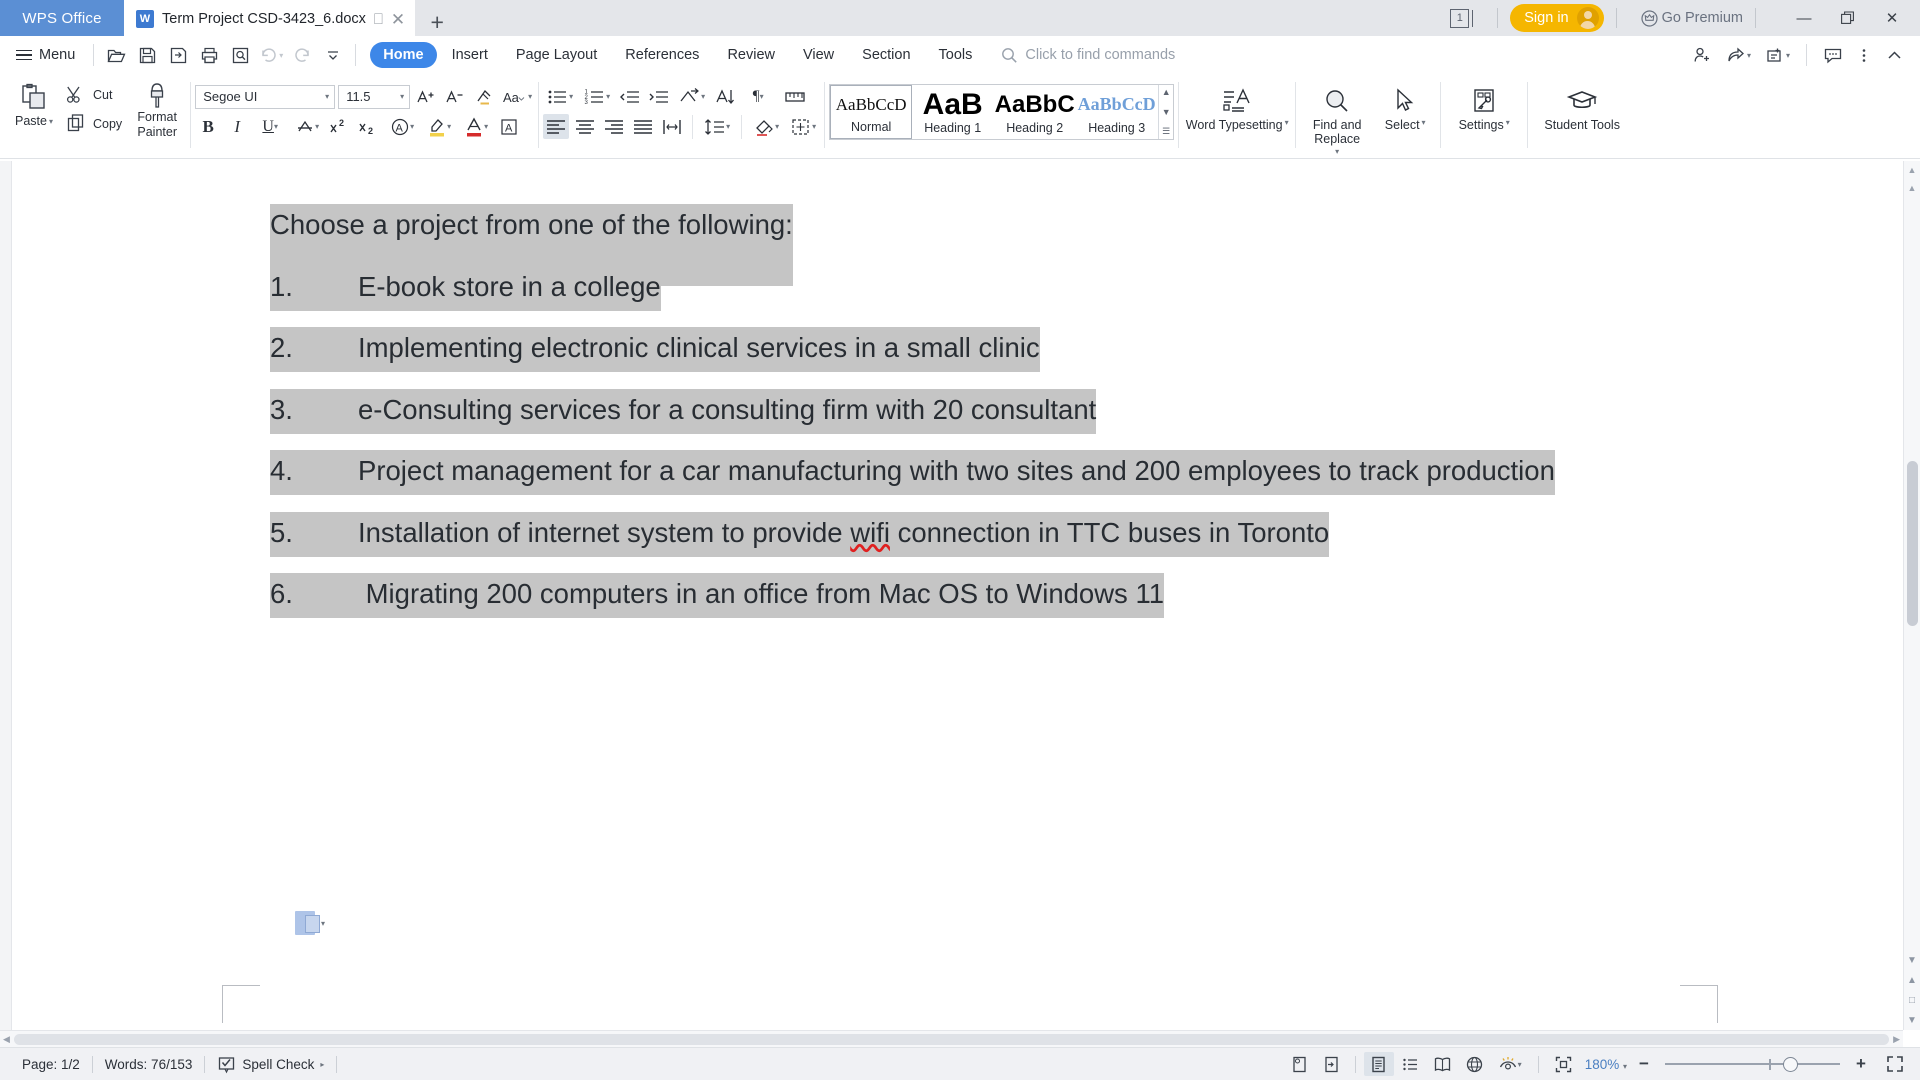  Describe the element at coordinates (237, 126) in the screenshot. I see `italic-icon: I` at that location.